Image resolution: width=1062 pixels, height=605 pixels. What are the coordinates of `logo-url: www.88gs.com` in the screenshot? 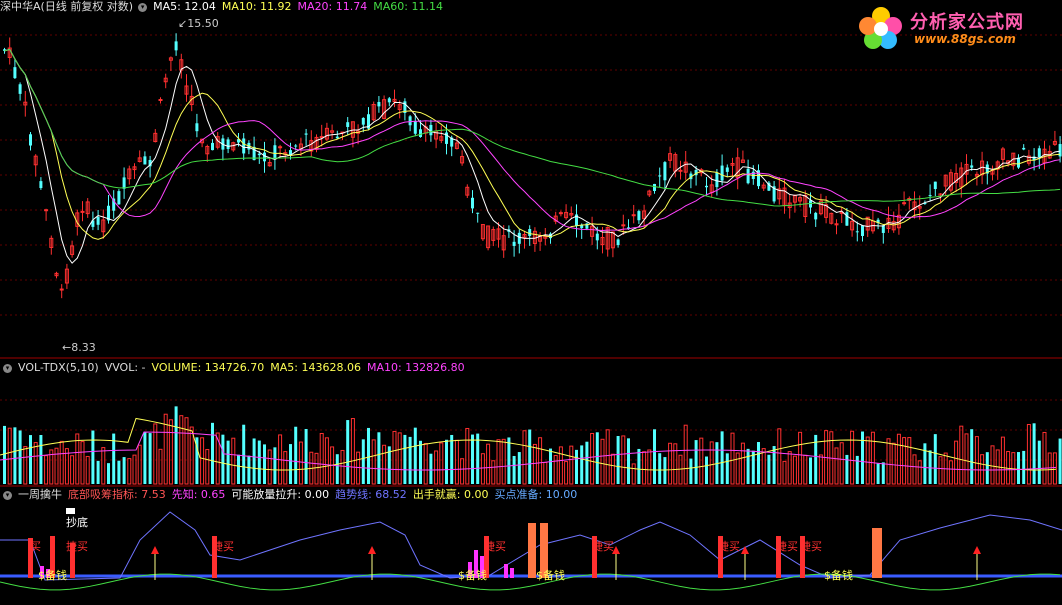 It's located at (965, 39).